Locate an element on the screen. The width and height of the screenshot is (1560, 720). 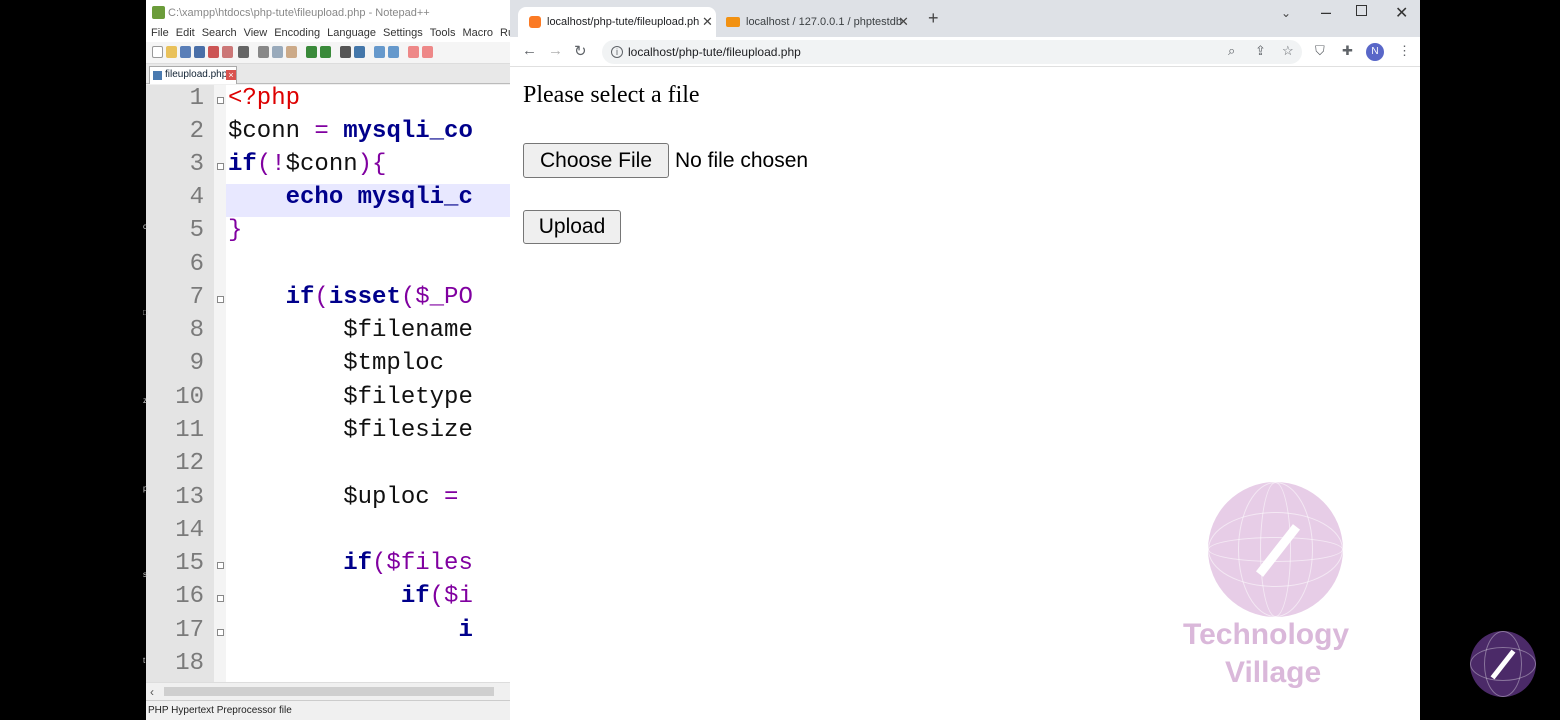
close-all-icon is located at coordinates (227, 52).